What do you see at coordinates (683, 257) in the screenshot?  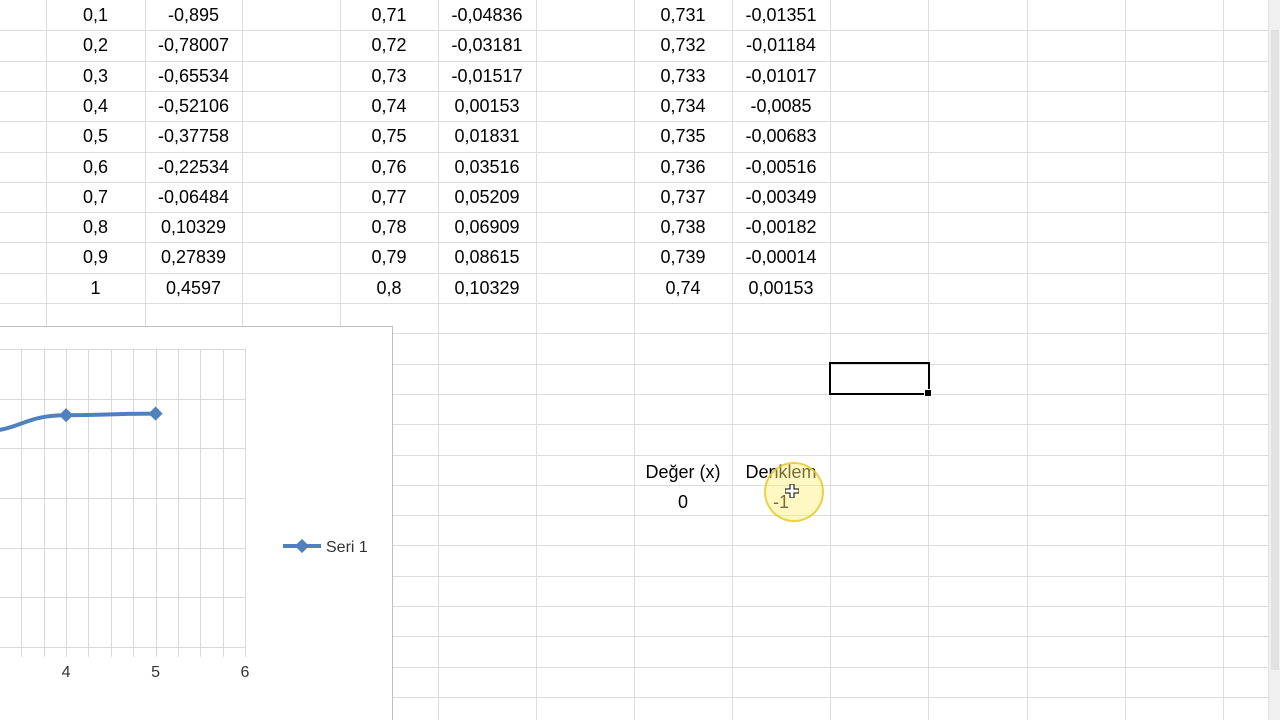 I see `table3-cell-r9-c1: 0,739` at bounding box center [683, 257].